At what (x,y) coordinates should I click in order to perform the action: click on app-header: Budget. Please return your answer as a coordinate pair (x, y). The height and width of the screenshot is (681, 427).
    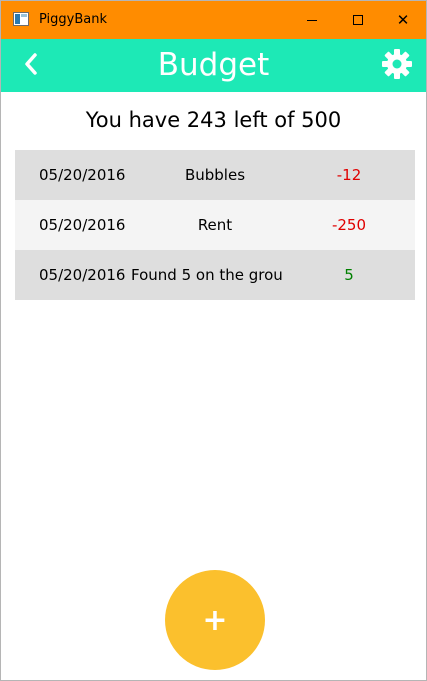
    Looking at the image, I should click on (213, 65).